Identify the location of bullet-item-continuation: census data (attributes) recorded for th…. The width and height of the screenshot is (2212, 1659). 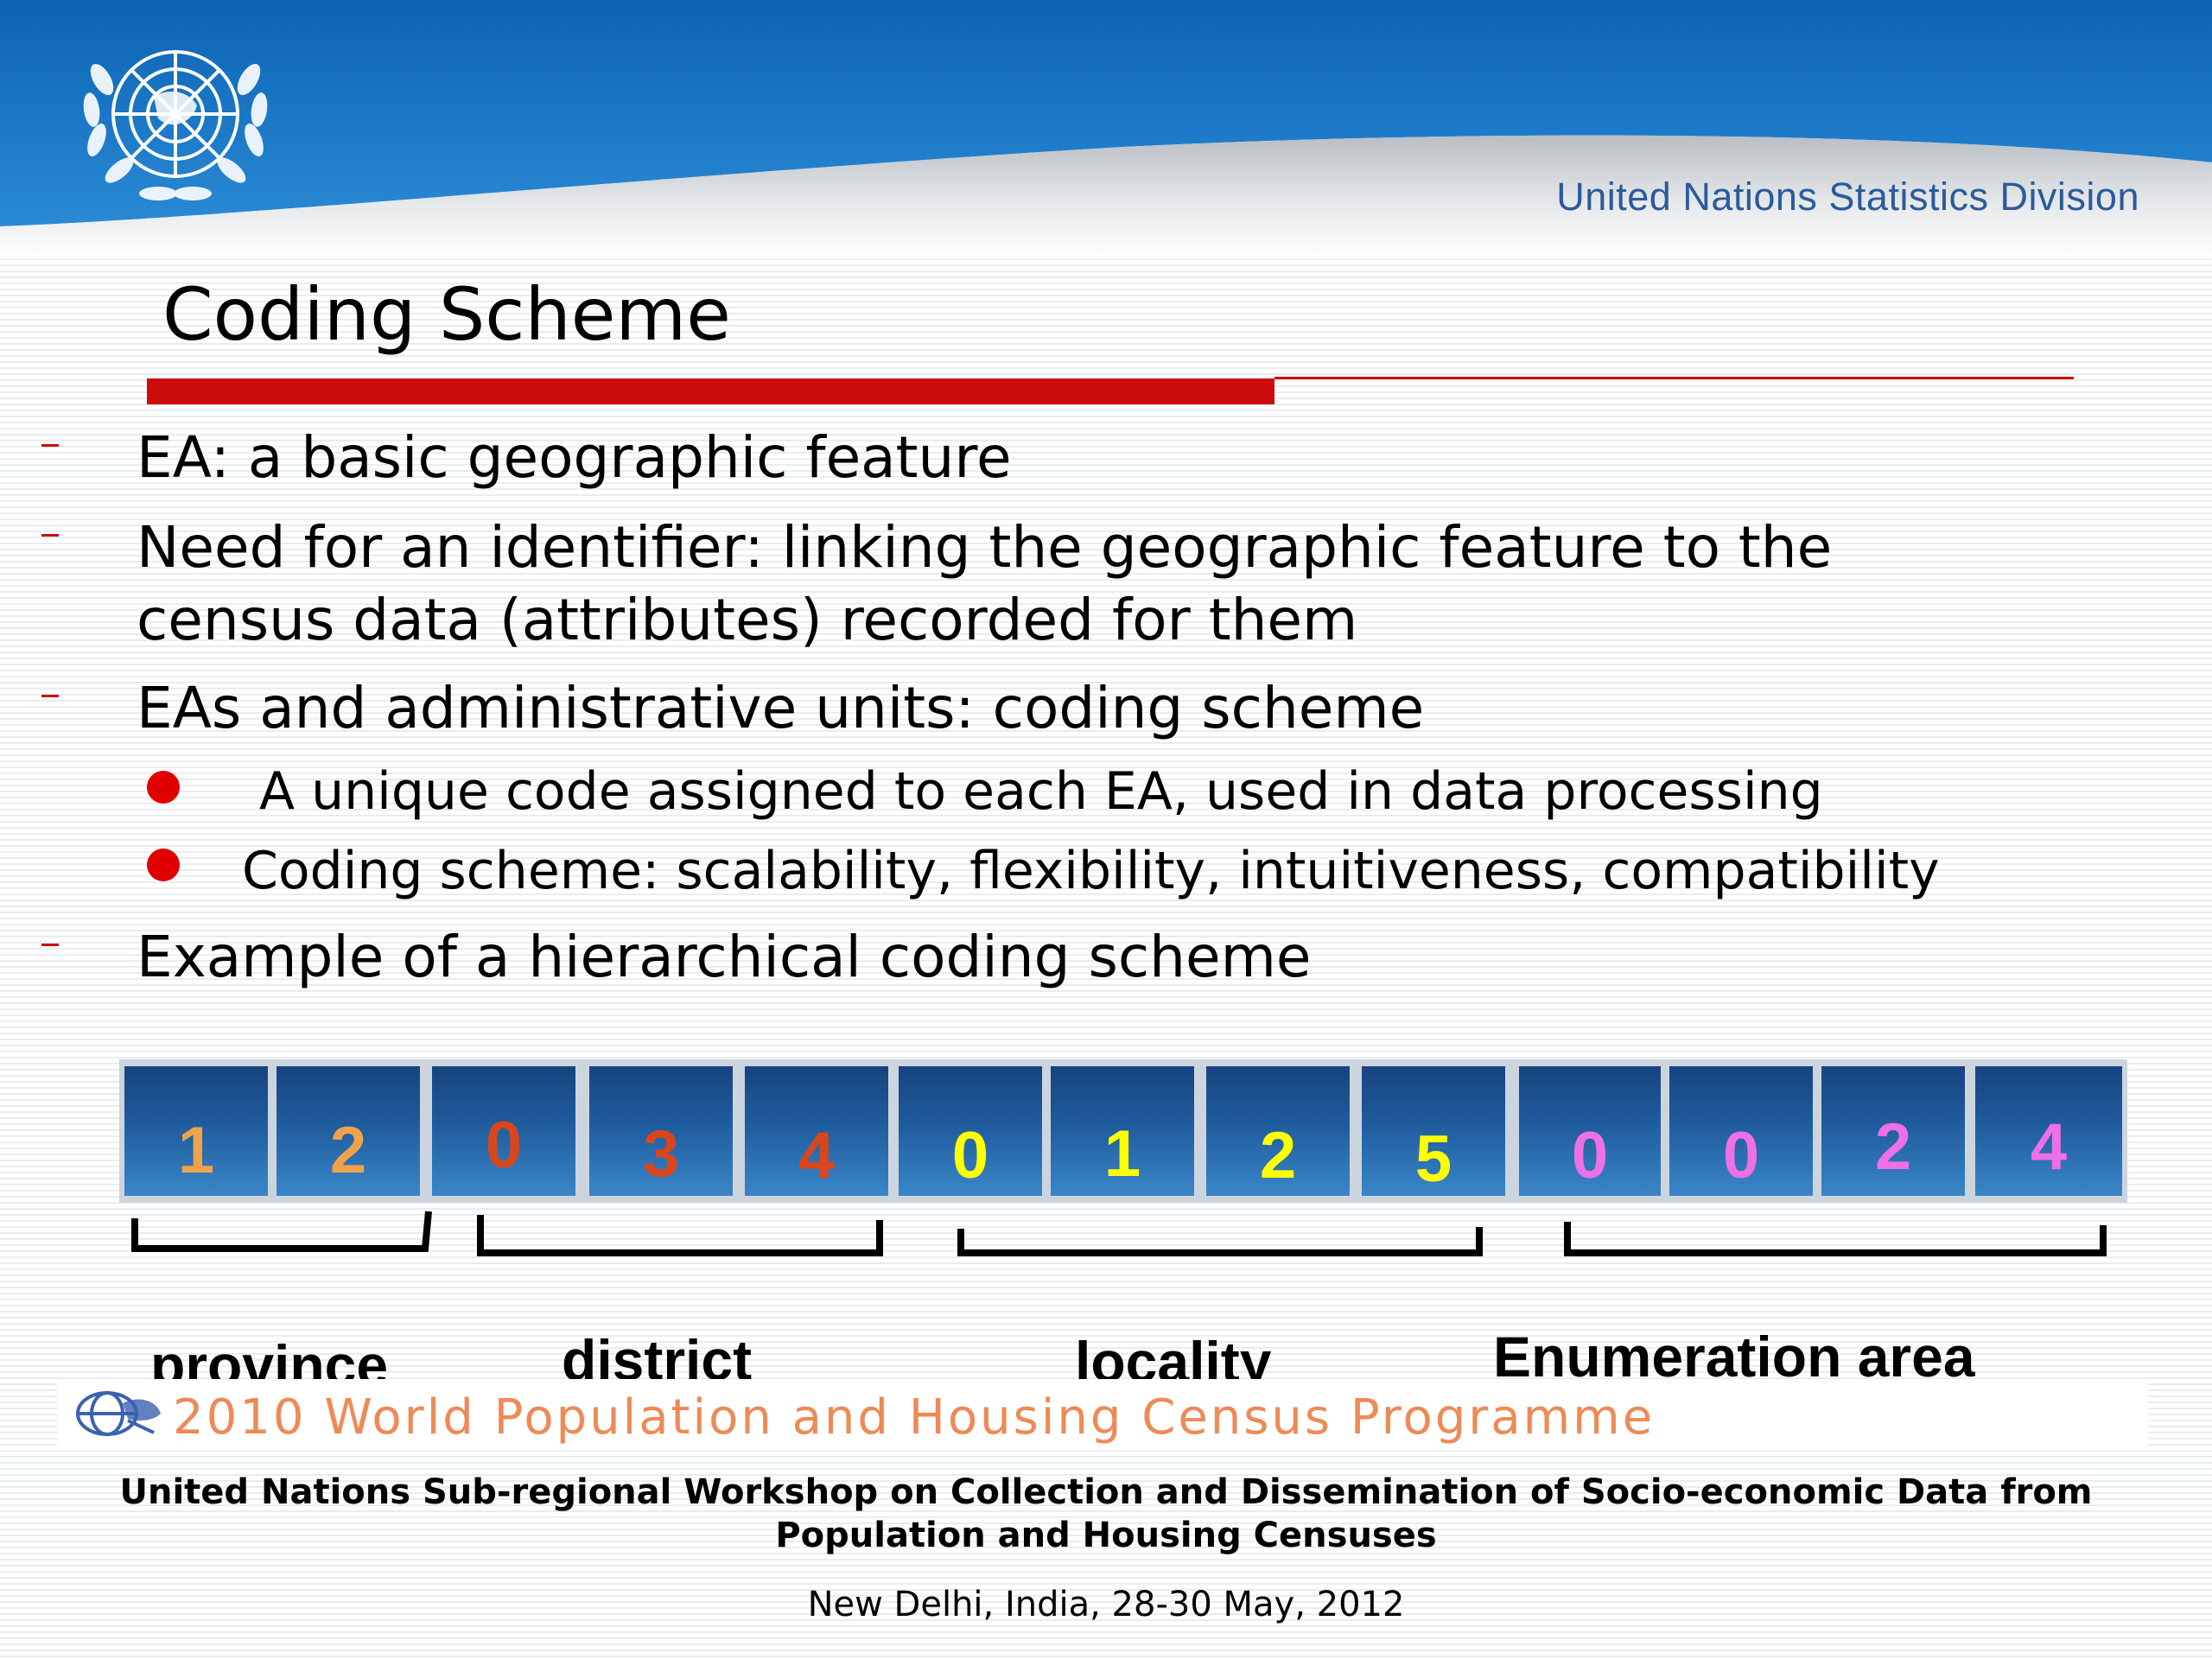
(747, 620).